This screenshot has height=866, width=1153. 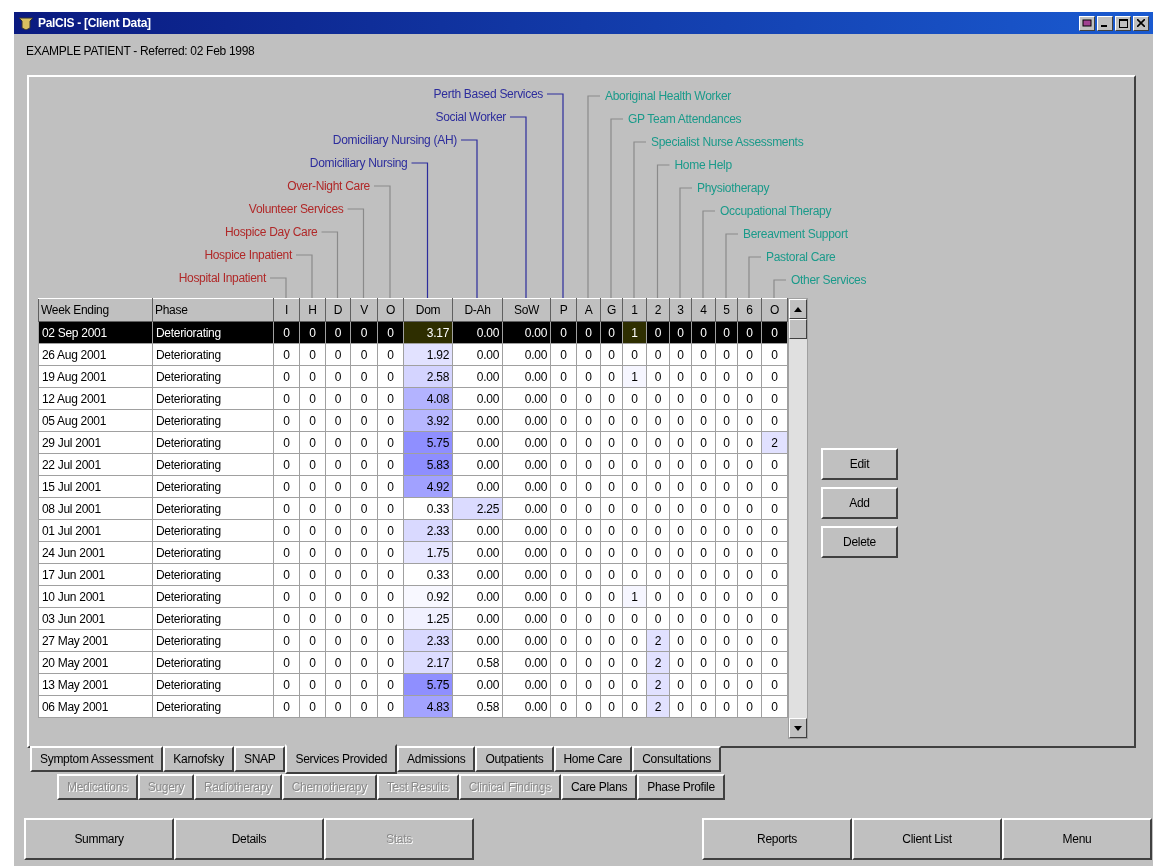 I want to click on nav-button: Menu, so click(x=1077, y=839).